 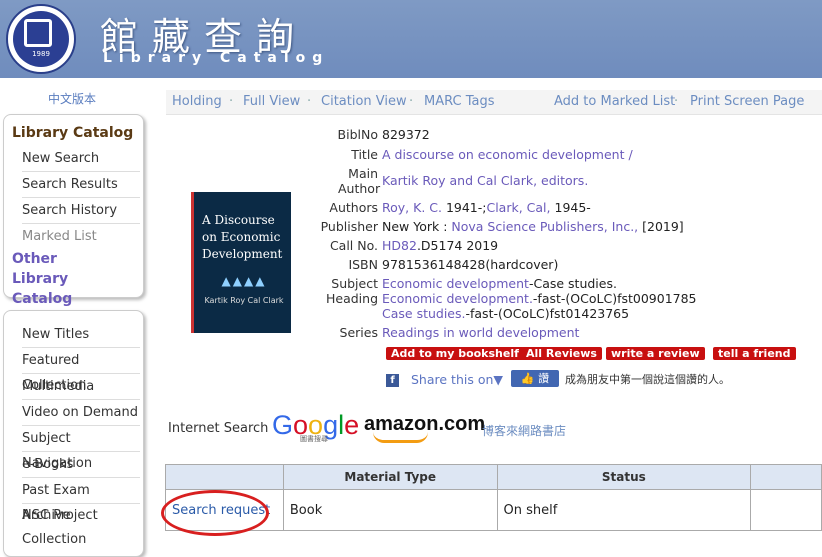 What do you see at coordinates (400, 437) in the screenshot?
I see `amazon-smile-icon` at bounding box center [400, 437].